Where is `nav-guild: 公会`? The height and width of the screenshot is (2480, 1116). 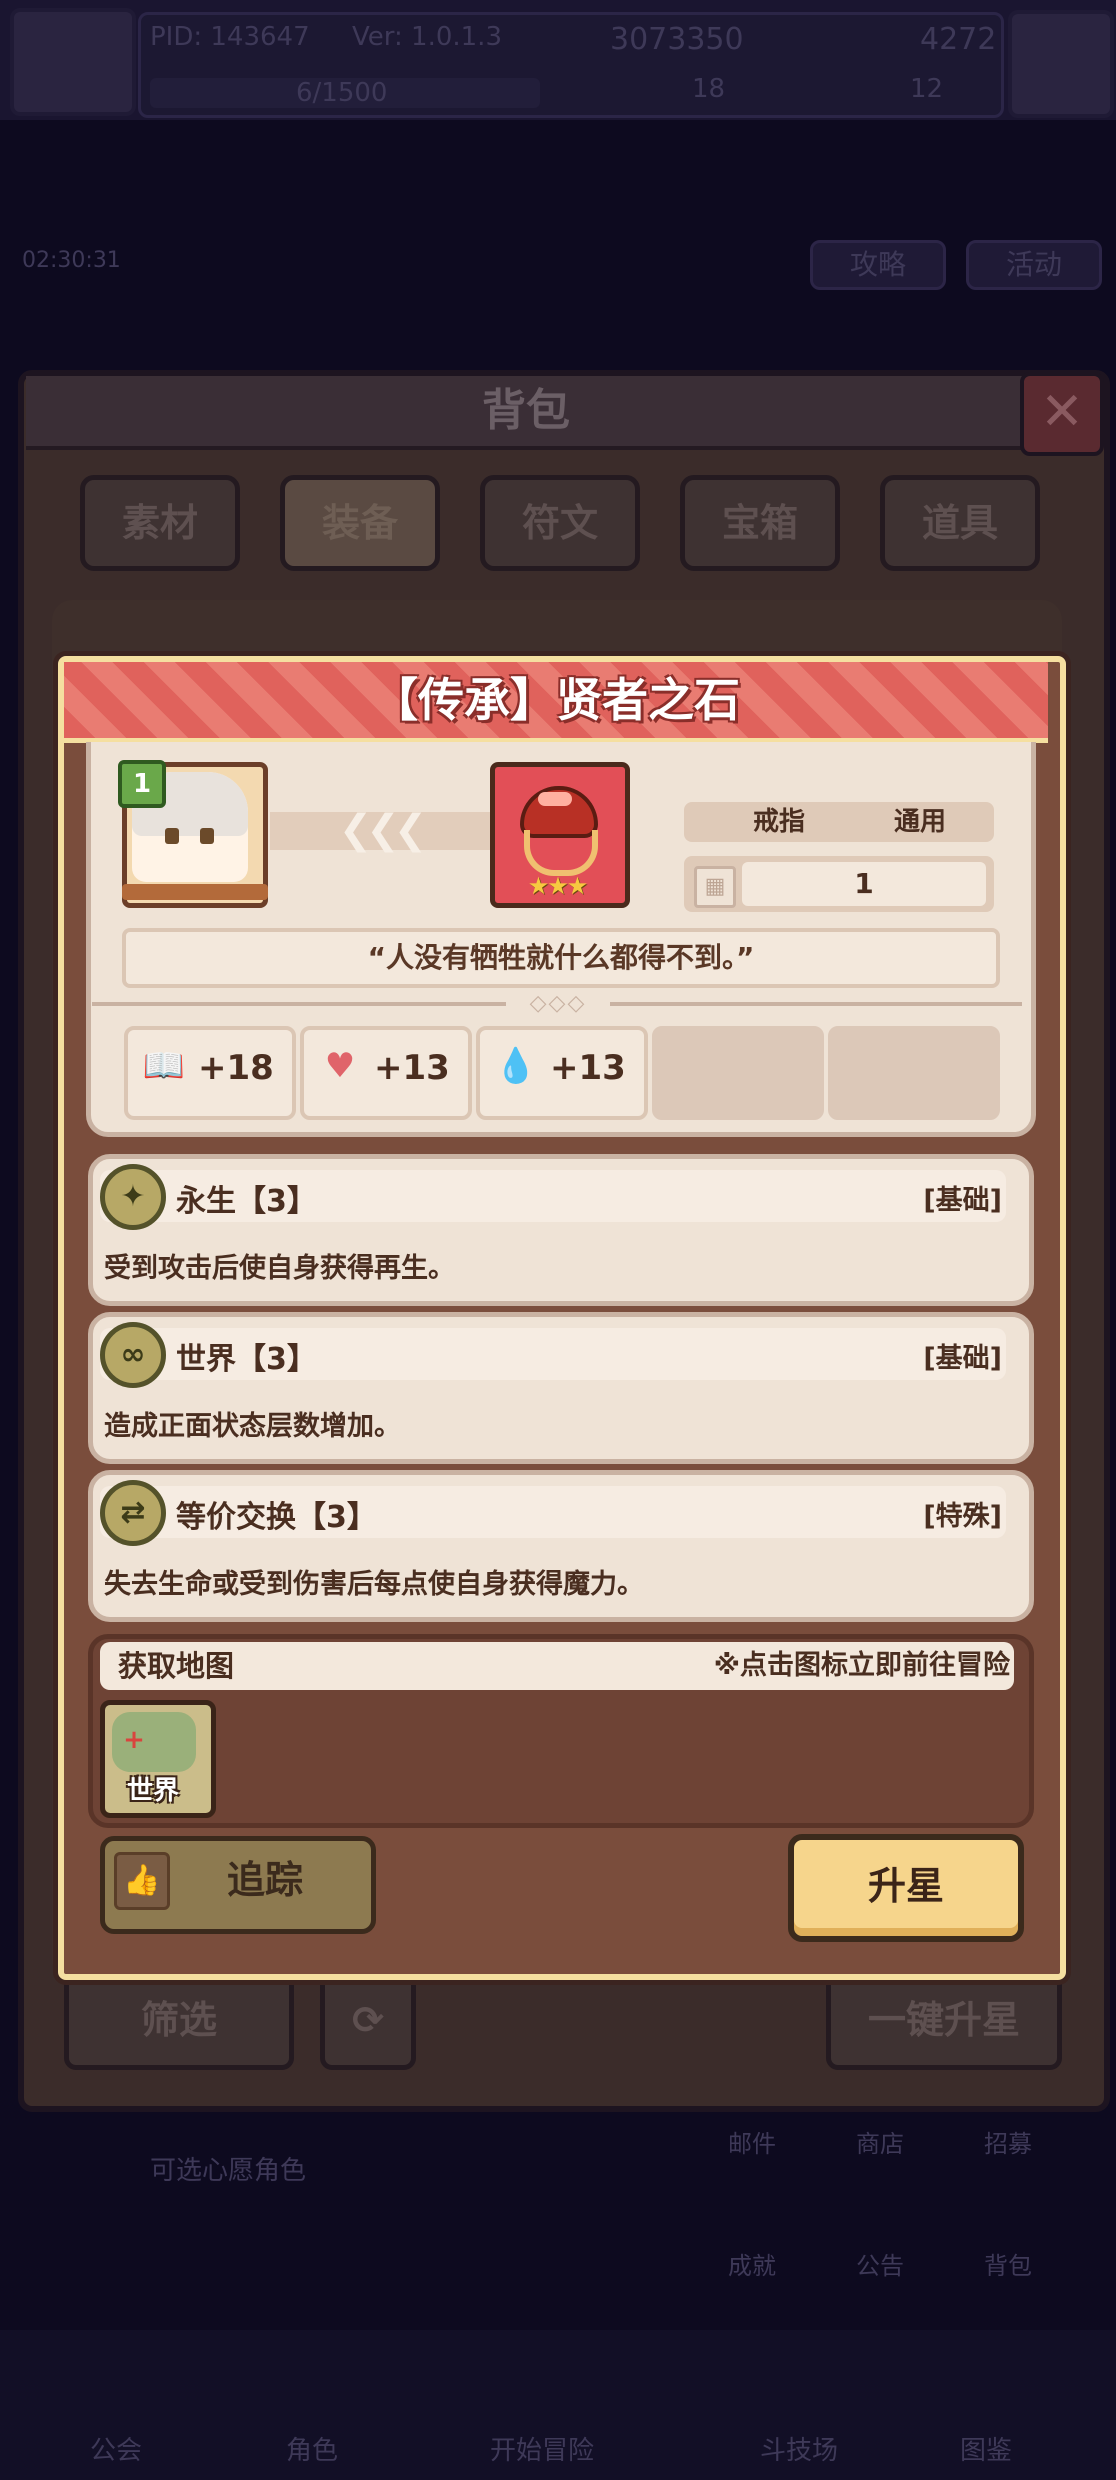
nav-guild: 公会 is located at coordinates (116, 2448).